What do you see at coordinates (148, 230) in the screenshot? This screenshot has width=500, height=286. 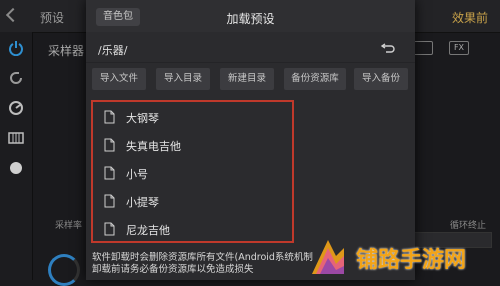 I see `file-name: 尼龙吉他` at bounding box center [148, 230].